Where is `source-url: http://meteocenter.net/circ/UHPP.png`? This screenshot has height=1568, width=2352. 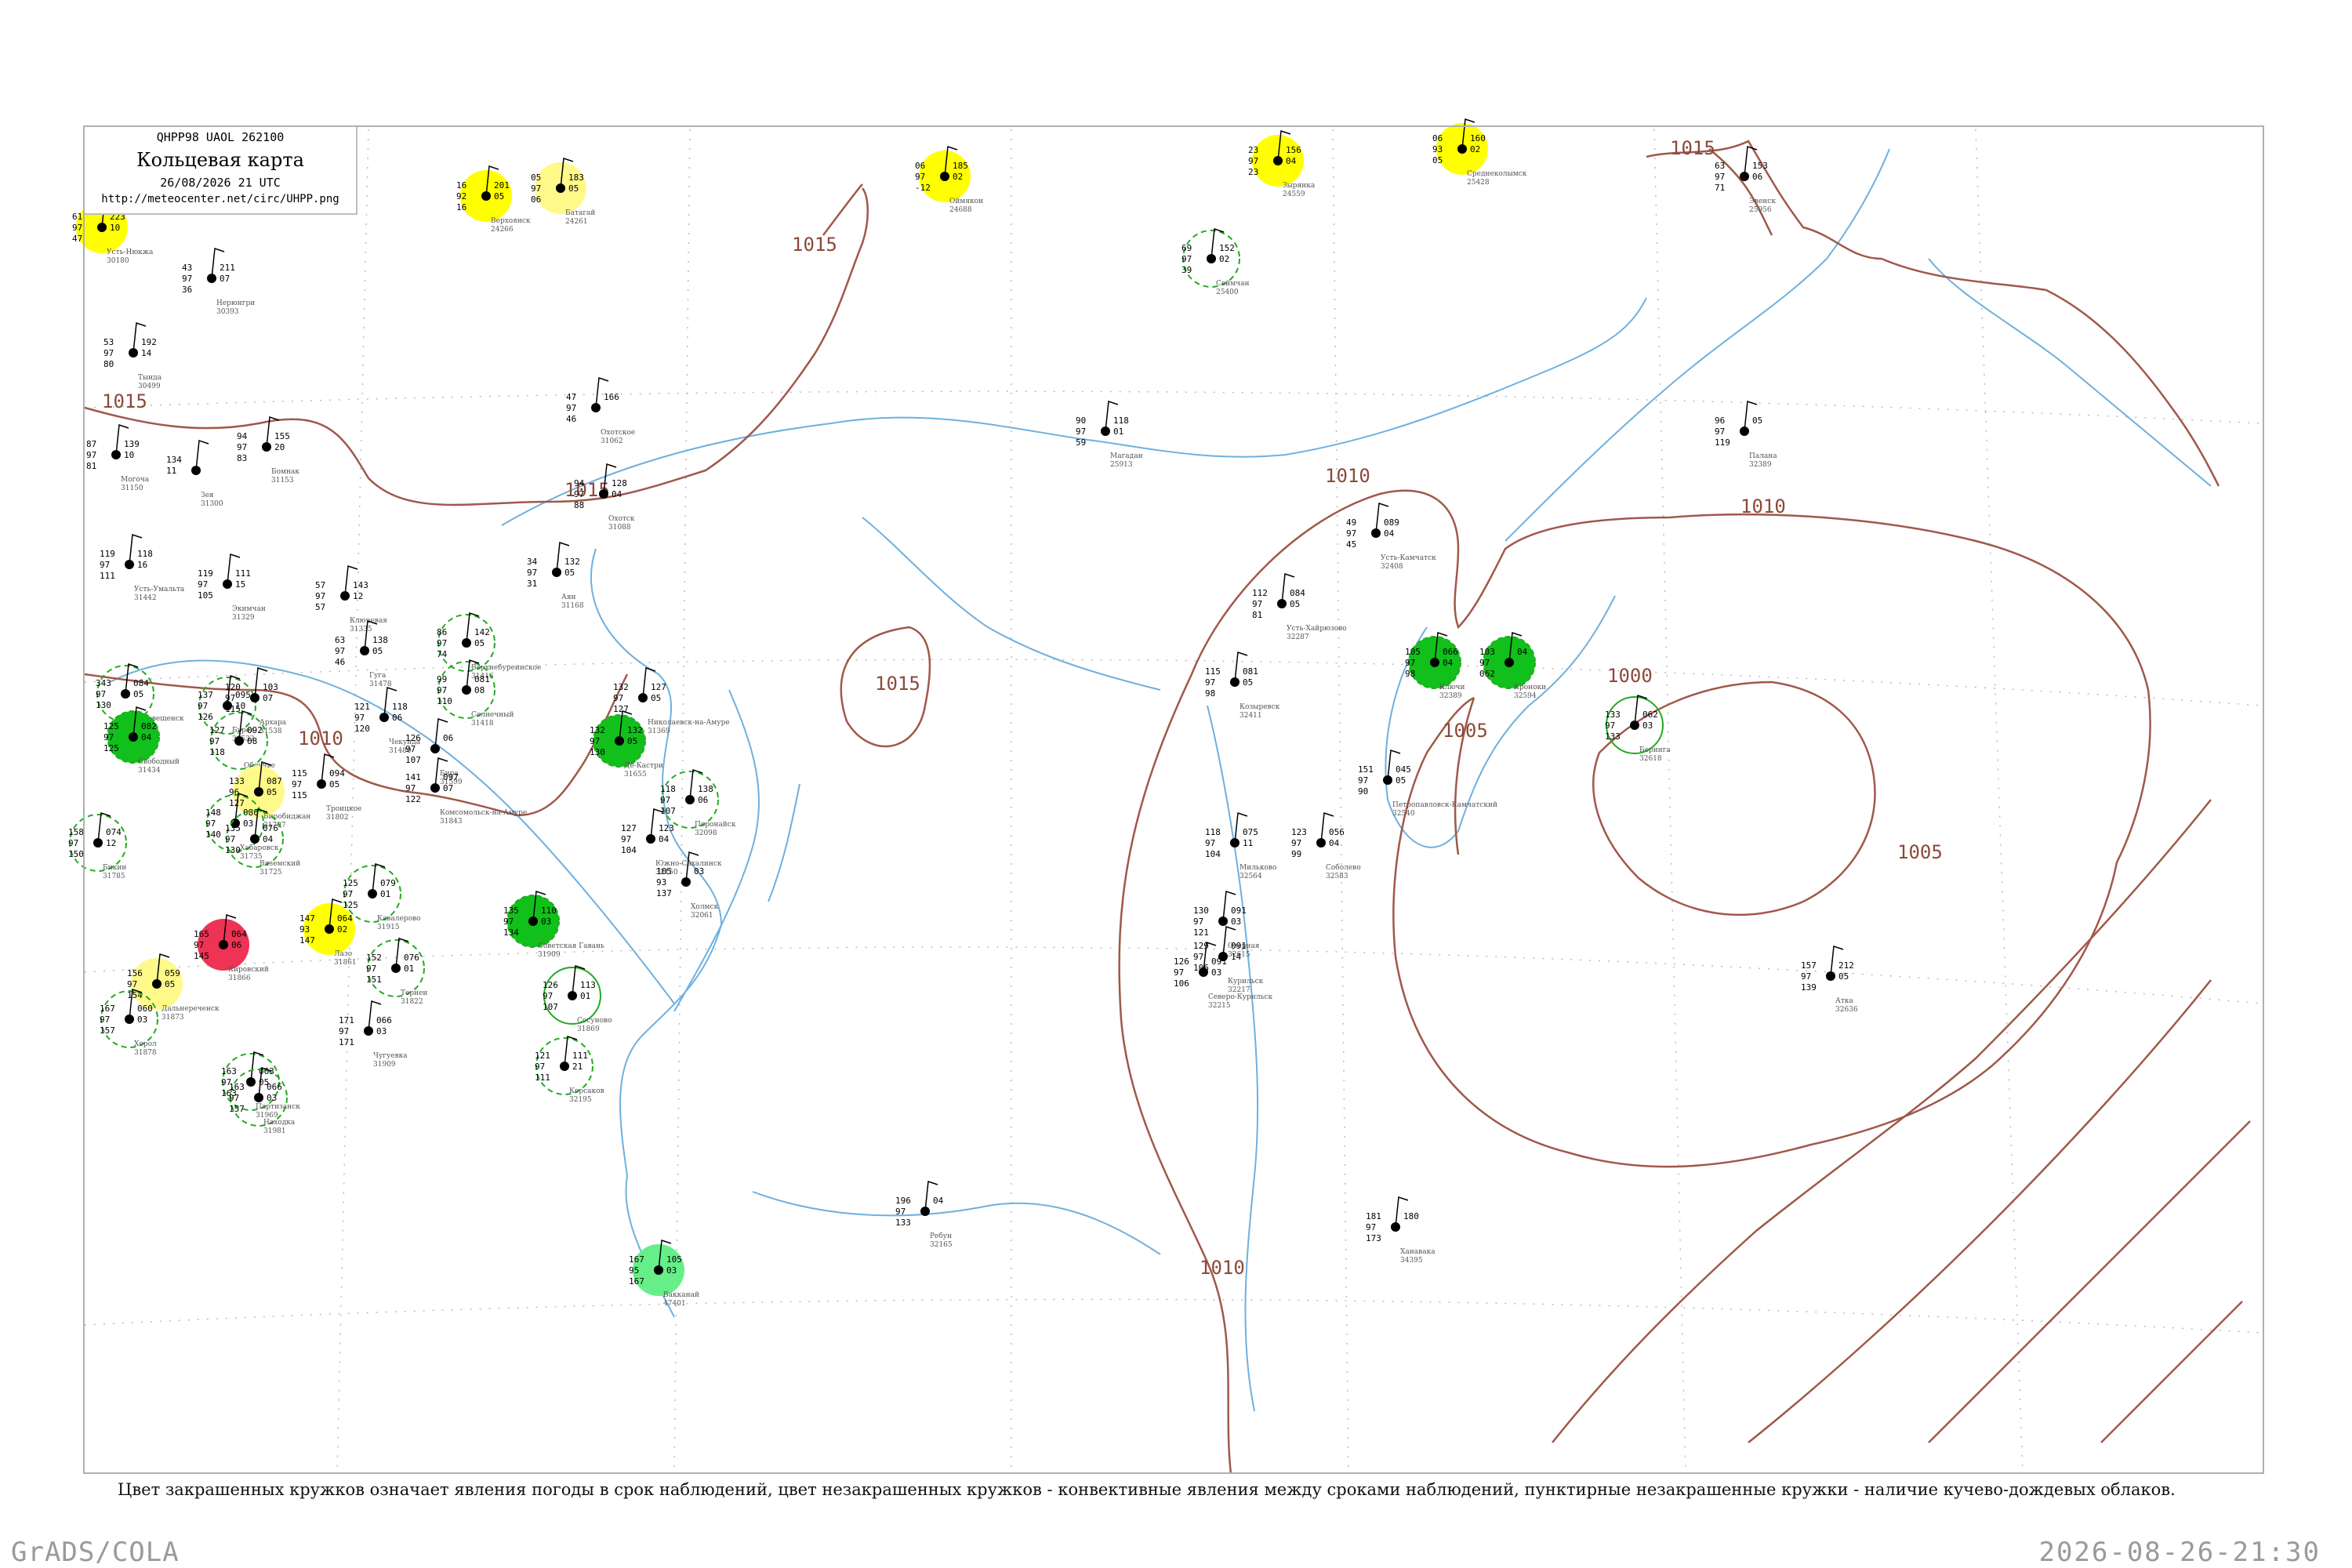
source-url: http://meteocenter.net/circ/UHPP.png is located at coordinates (220, 199).